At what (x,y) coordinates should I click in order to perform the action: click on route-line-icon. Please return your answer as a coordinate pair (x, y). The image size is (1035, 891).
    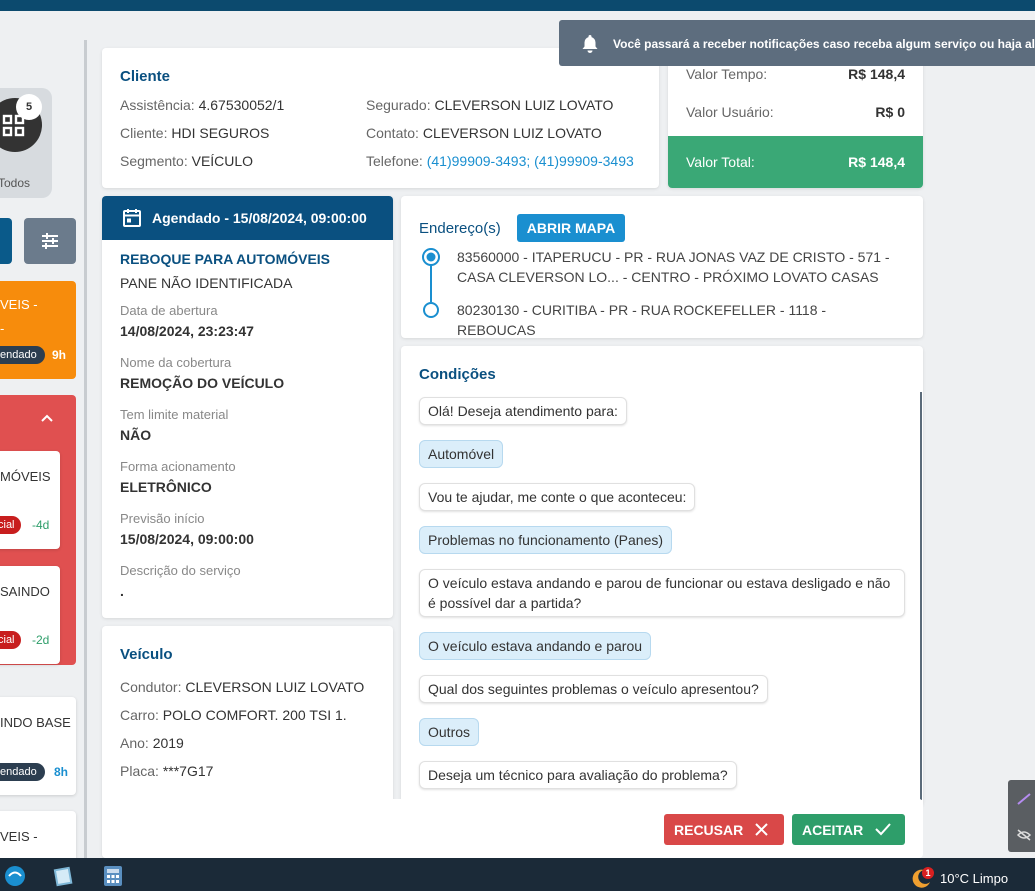
    Looking at the image, I should click on (431, 283).